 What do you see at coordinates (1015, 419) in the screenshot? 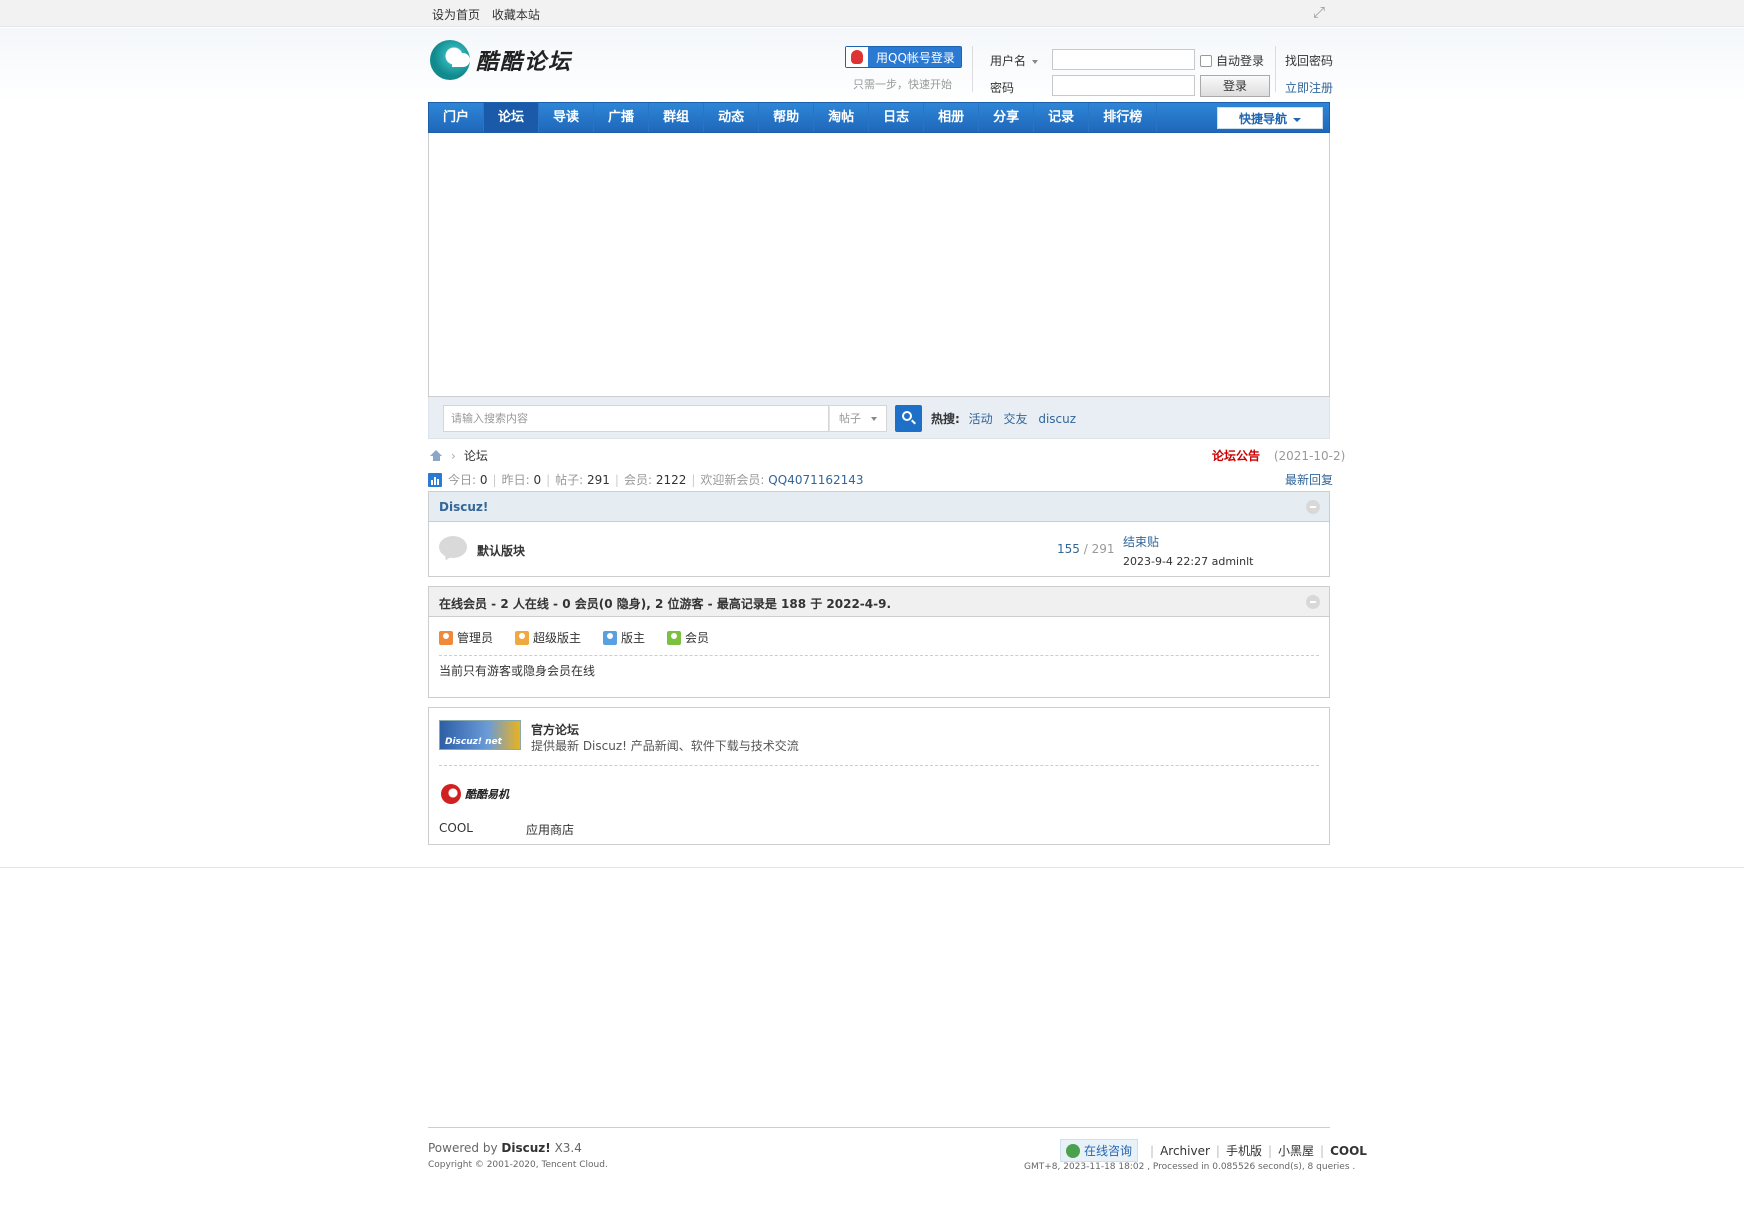
I see `hot-term: 交友` at bounding box center [1015, 419].